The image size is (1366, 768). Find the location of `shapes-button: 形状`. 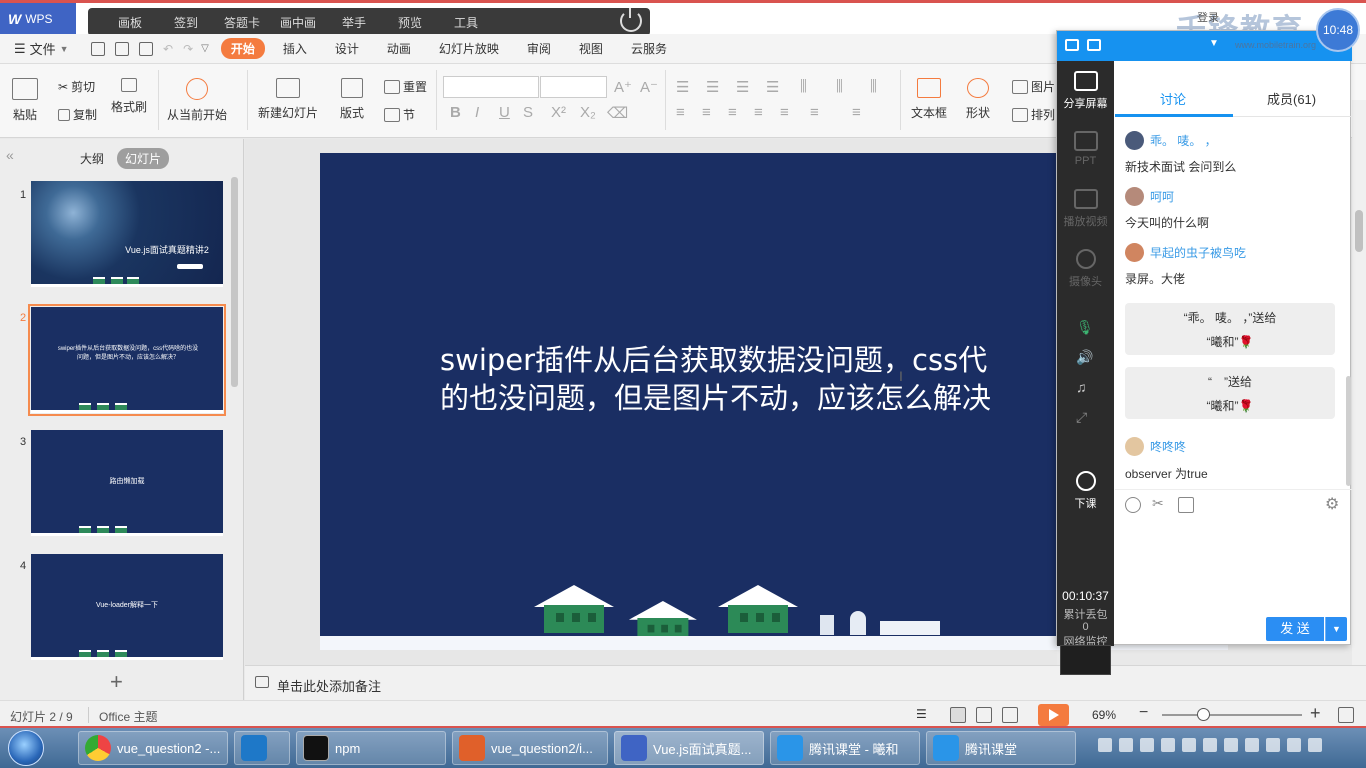

shapes-button: 形状 is located at coordinates (978, 99).